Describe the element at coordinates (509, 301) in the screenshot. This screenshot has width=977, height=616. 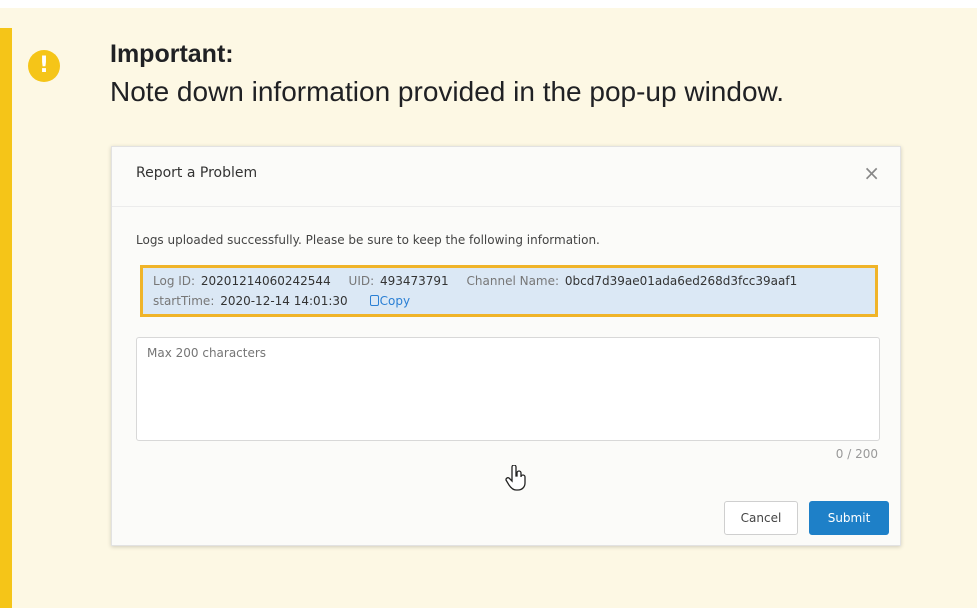
I see `log-info-line-2: startTime: 2020-12-14 14:01:30 Copy` at that location.